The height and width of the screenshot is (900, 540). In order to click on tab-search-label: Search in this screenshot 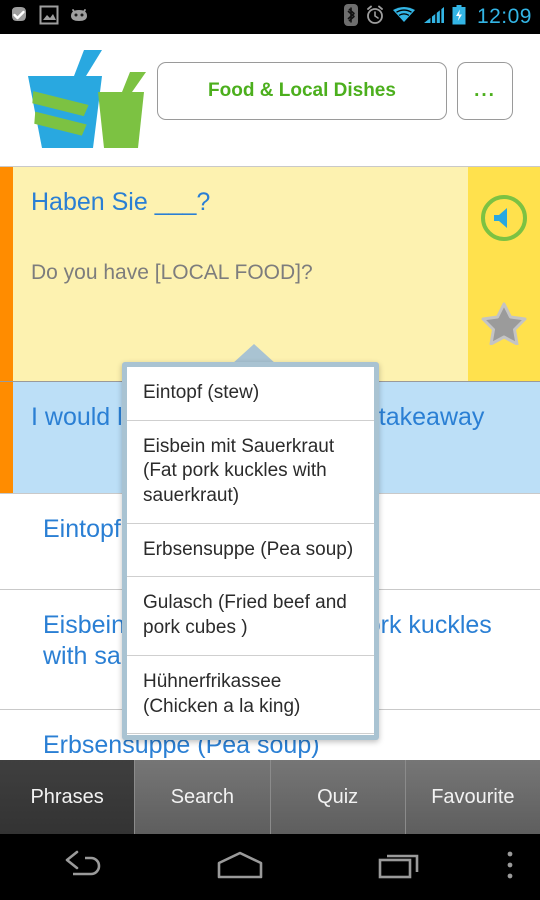, I will do `click(202, 796)`.